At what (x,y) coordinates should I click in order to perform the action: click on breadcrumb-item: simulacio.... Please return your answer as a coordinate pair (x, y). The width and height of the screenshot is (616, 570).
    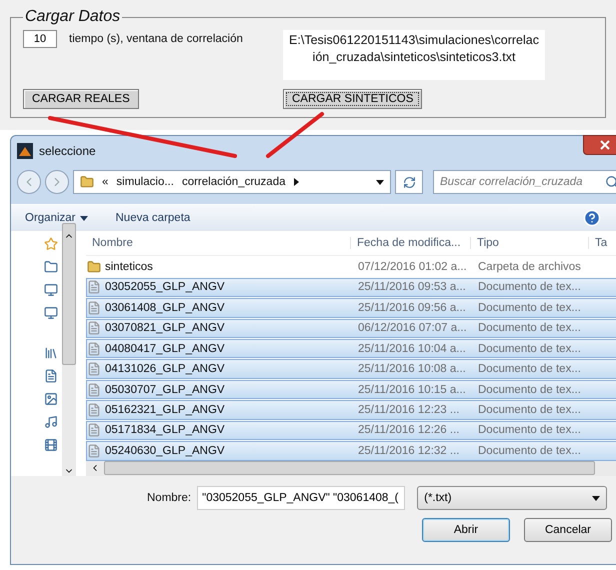
    Looking at the image, I should click on (145, 182).